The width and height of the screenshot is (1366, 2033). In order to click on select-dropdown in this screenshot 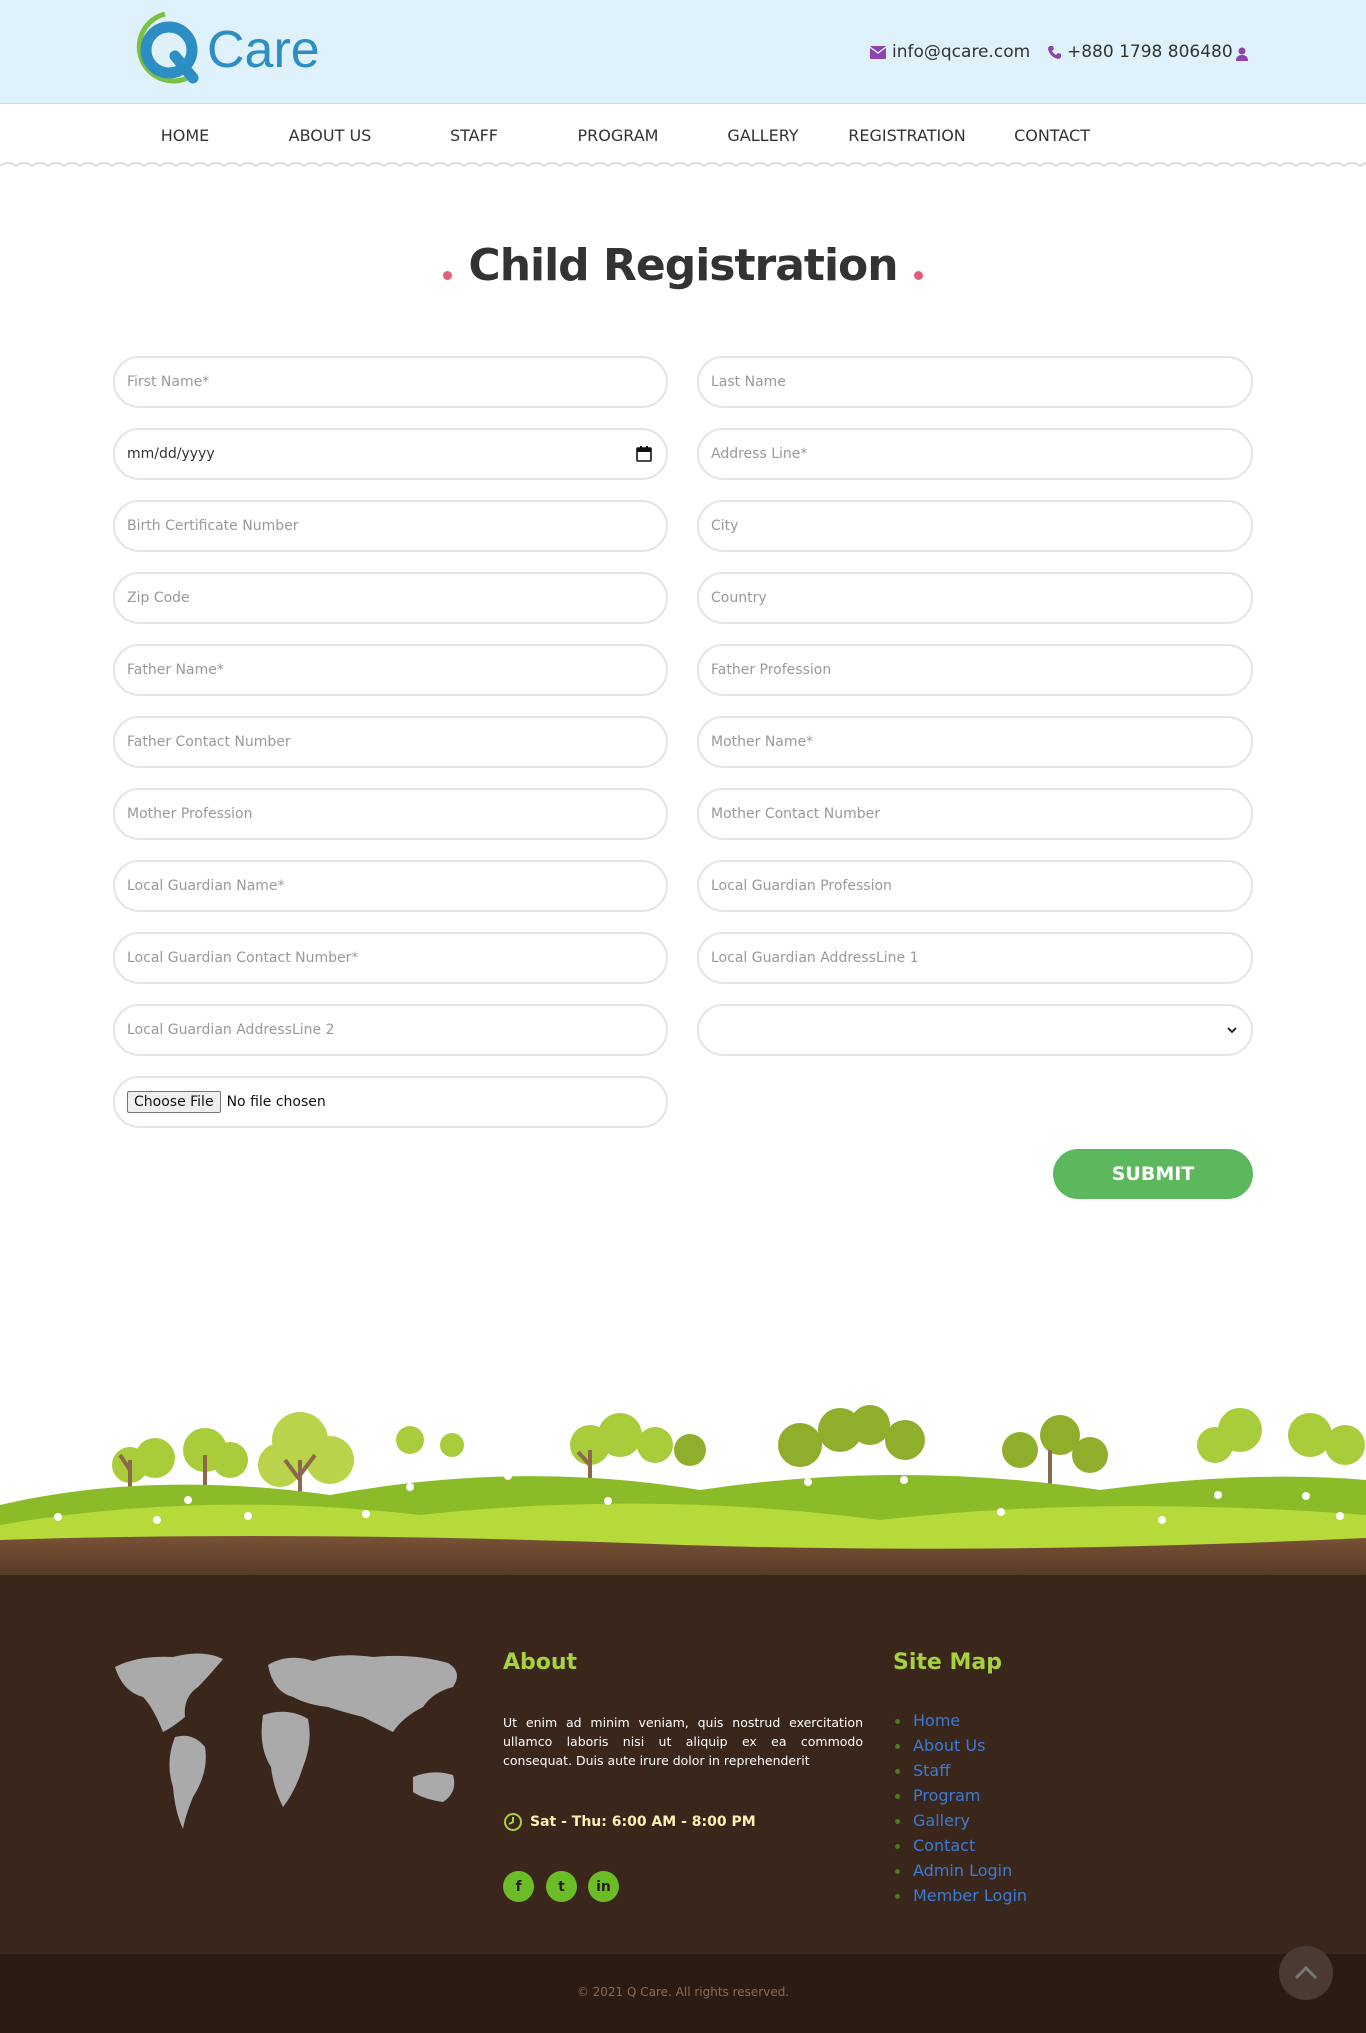, I will do `click(975, 1030)`.